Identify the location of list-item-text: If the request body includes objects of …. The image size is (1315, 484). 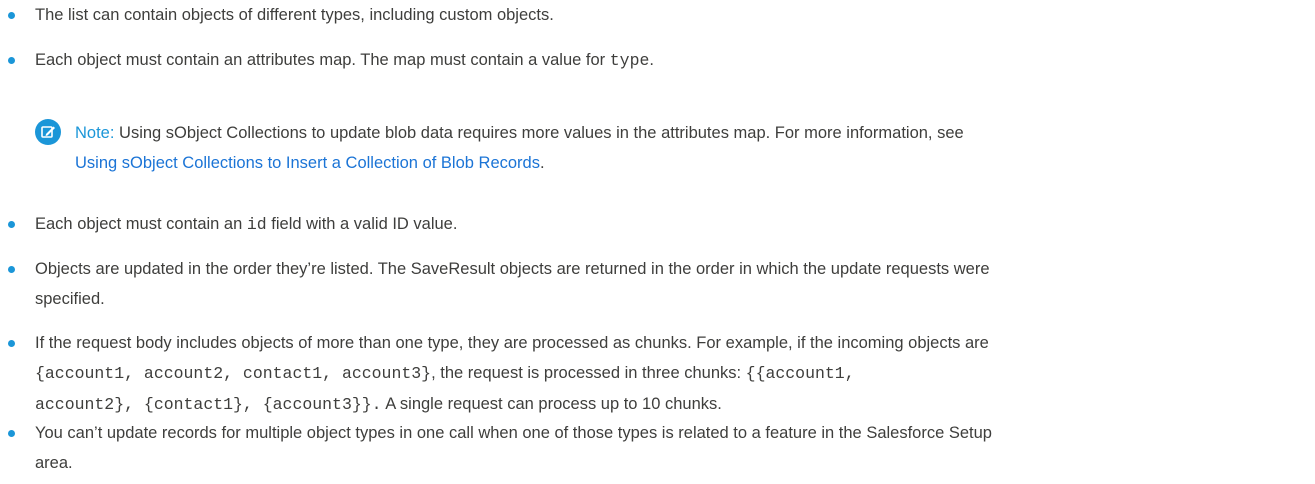
(512, 374).